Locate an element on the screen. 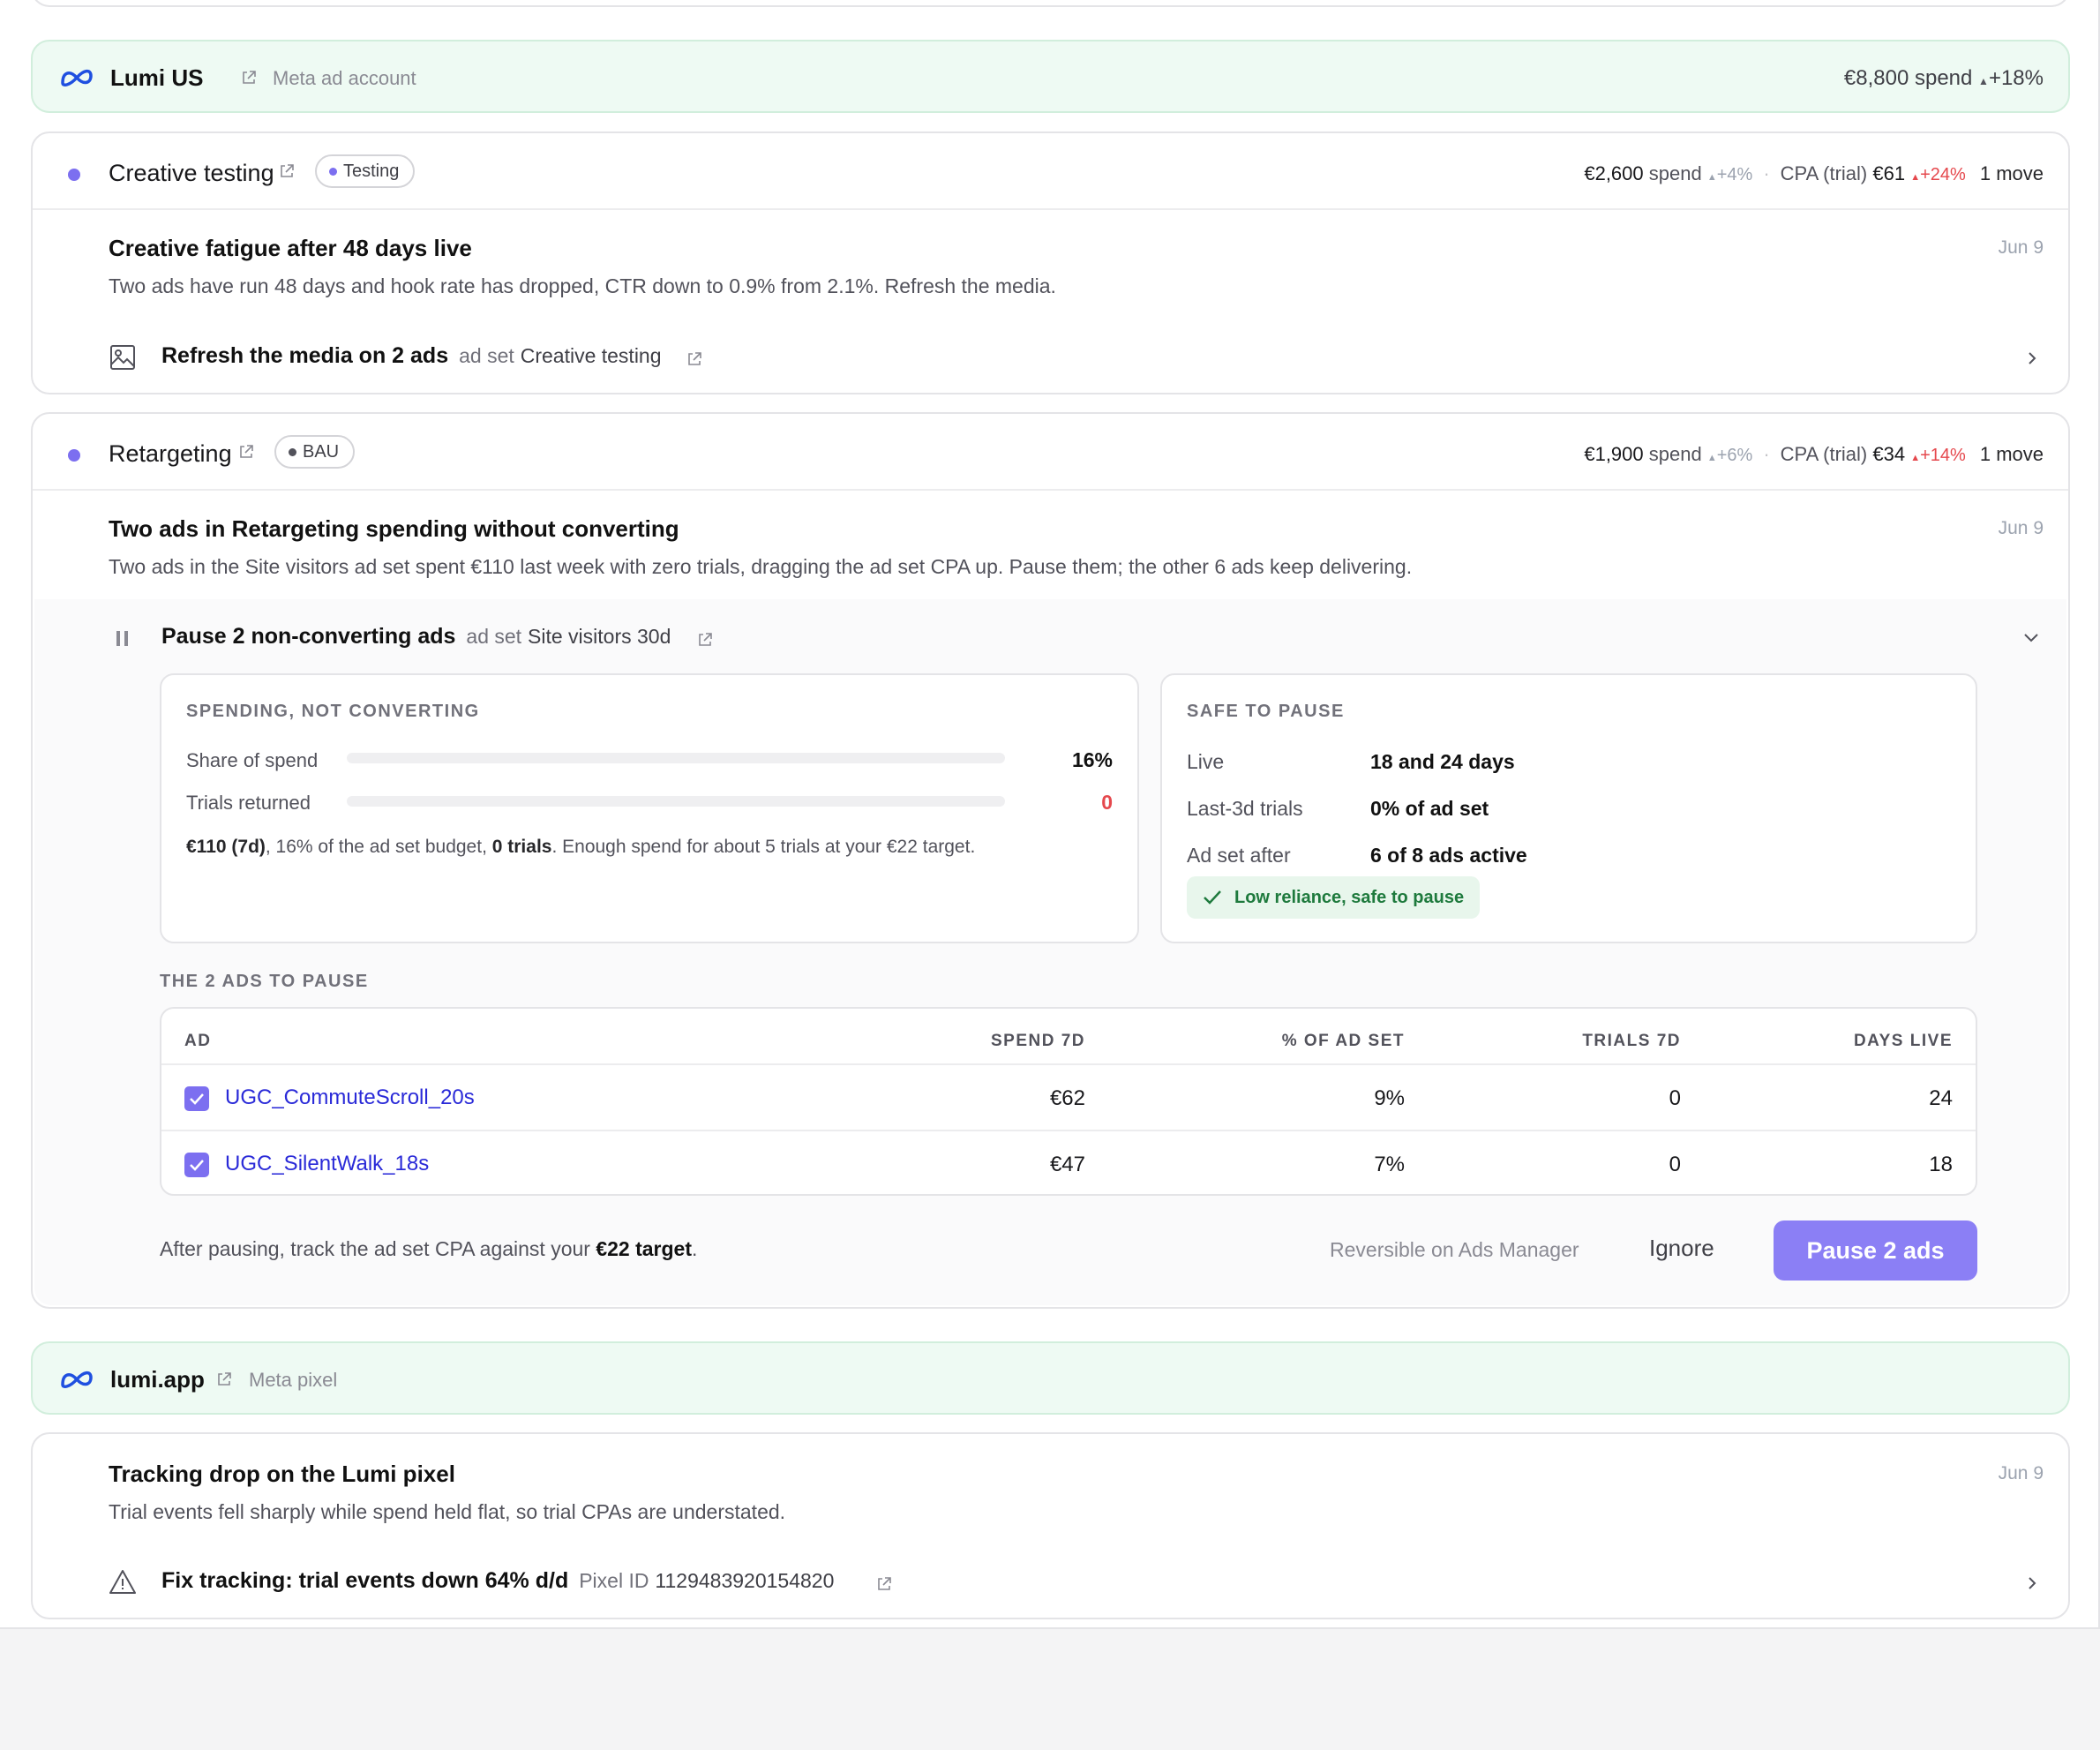  action-sub: ad set is located at coordinates (486, 355).